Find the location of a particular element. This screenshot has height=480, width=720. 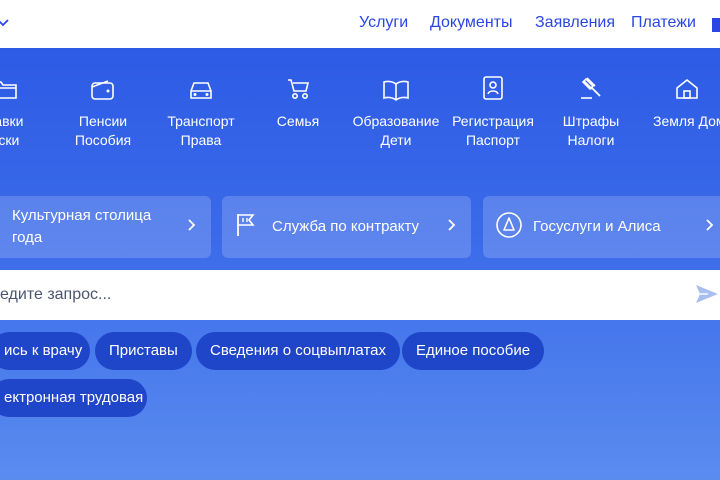

gavel-icon is located at coordinates (591, 90).